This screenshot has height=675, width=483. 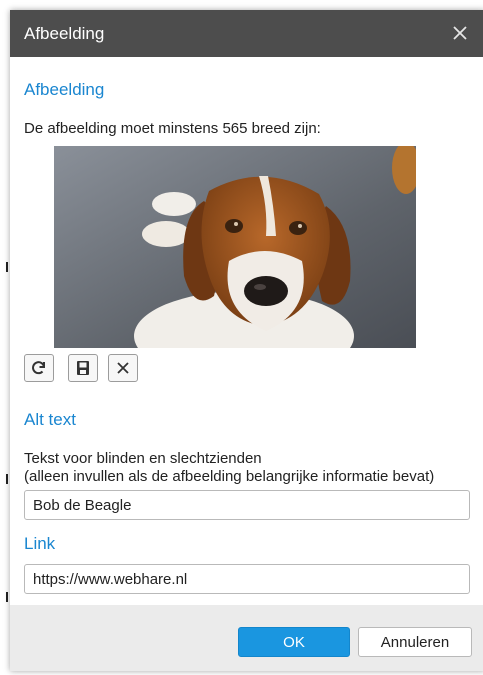 I want to click on link-heading: Link, so click(x=40, y=543).